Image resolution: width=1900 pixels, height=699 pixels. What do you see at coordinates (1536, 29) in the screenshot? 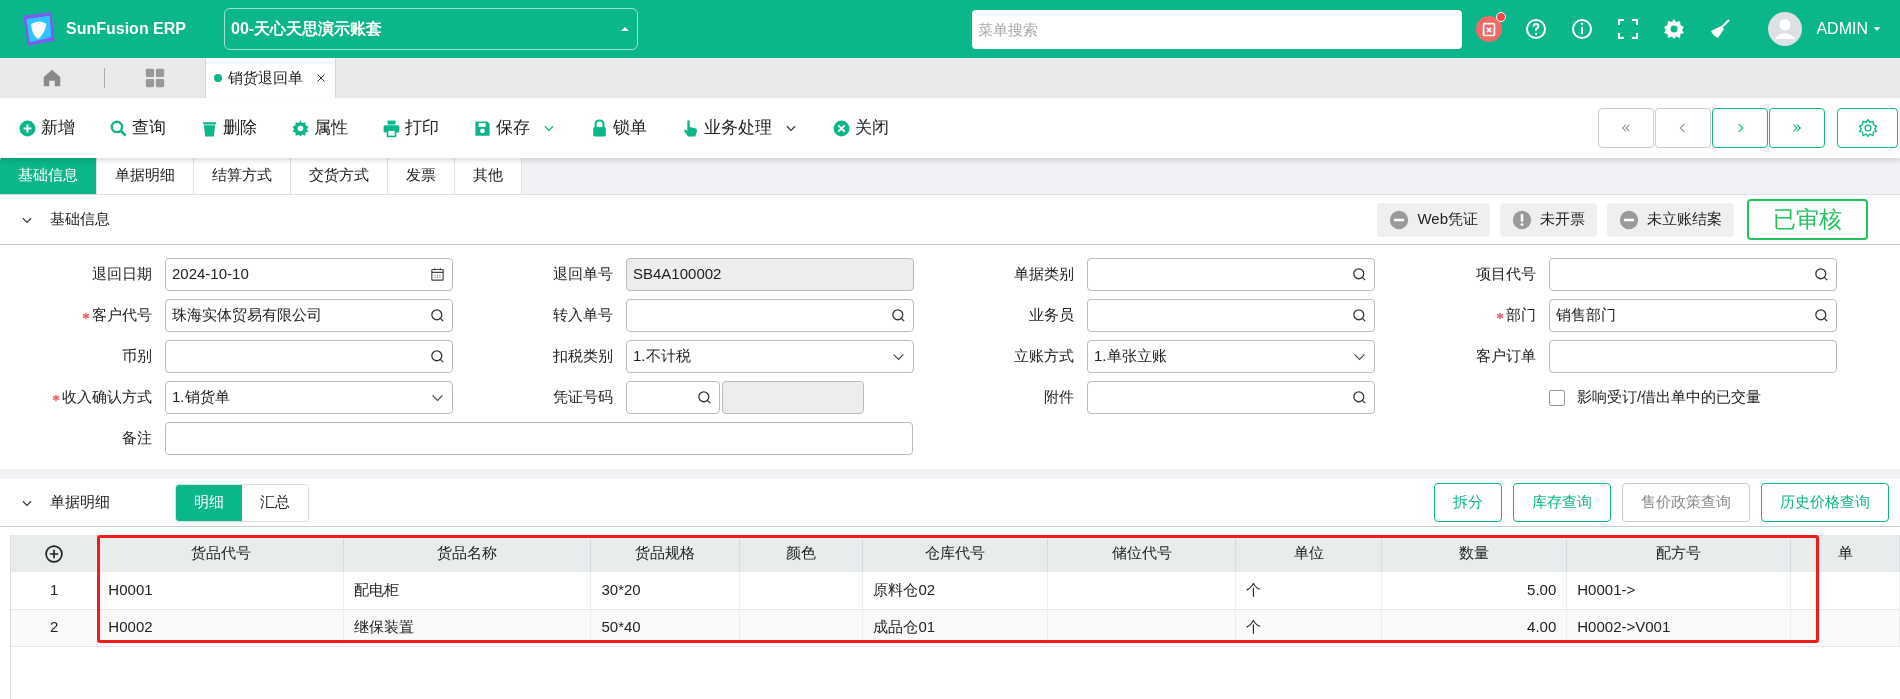
I see `help-icon` at bounding box center [1536, 29].